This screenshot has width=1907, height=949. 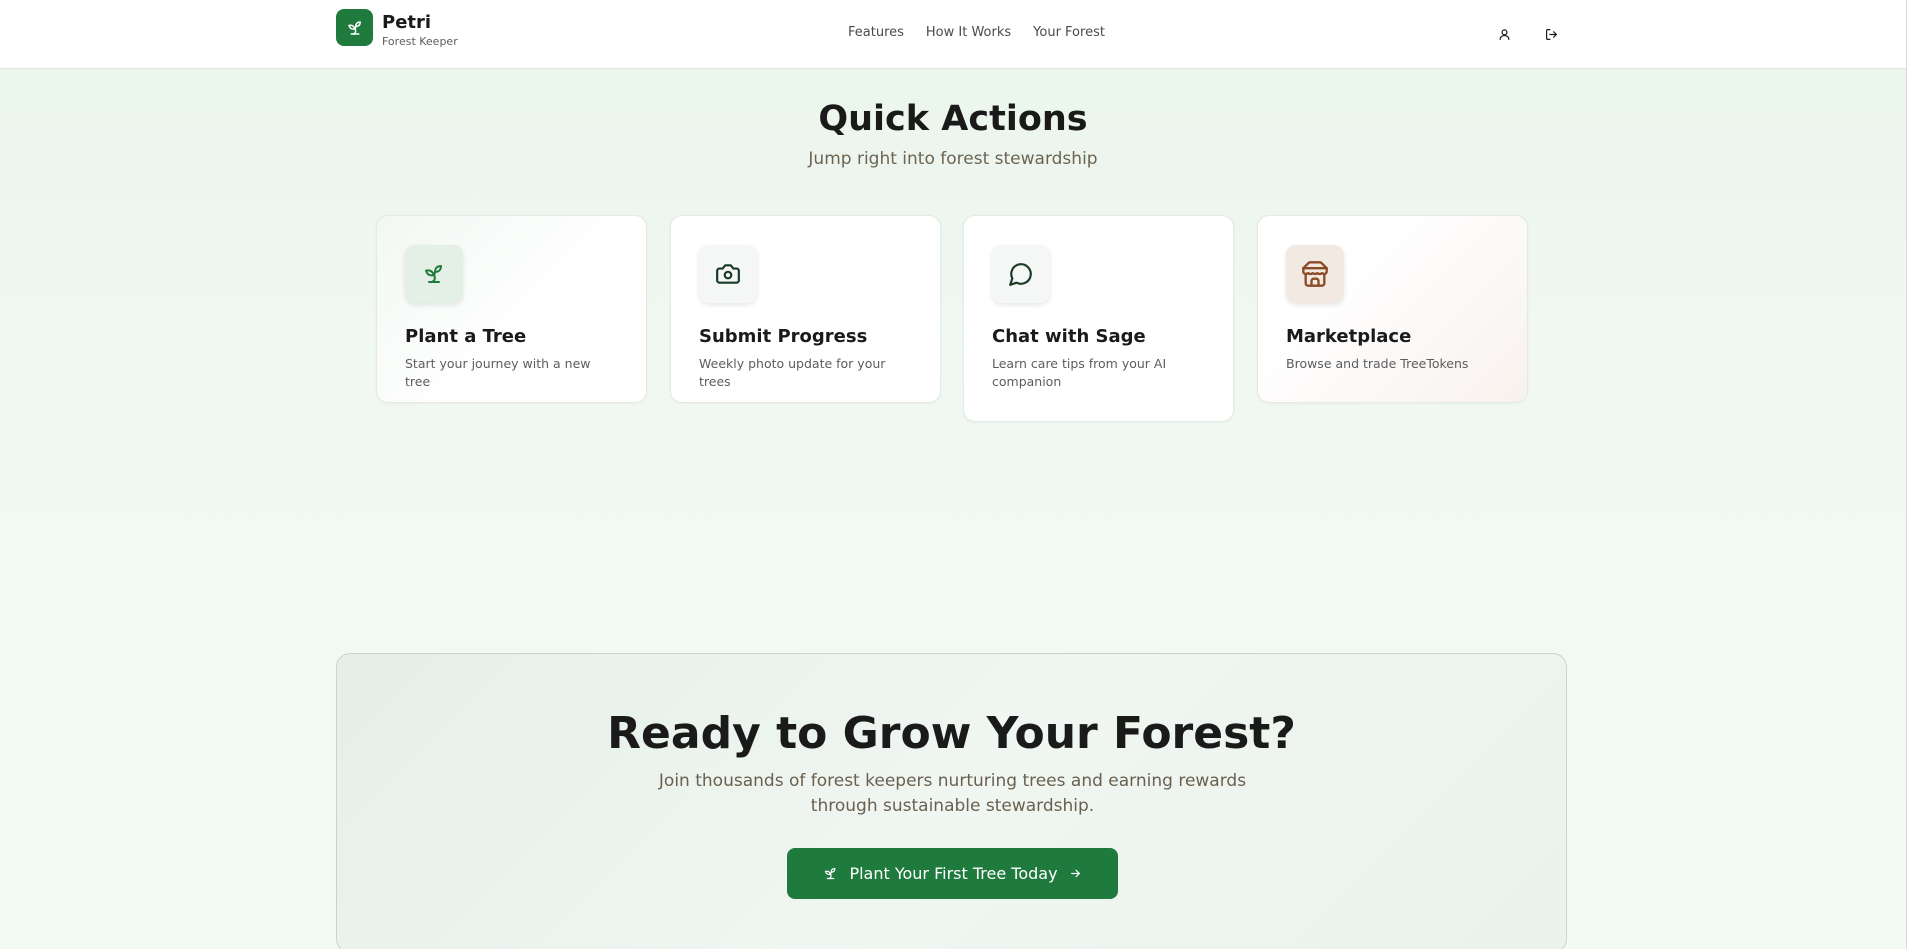 I want to click on main-nav: Features How It Works Your Forest, so click(x=976, y=33).